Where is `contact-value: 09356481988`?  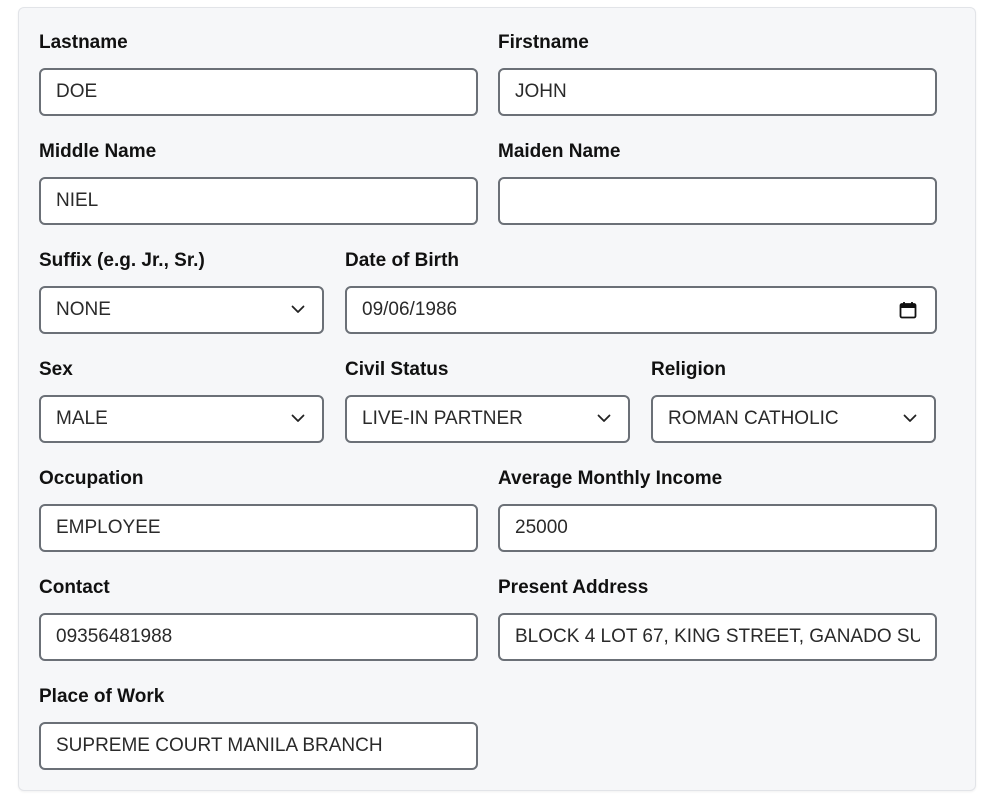 contact-value: 09356481988 is located at coordinates (114, 636).